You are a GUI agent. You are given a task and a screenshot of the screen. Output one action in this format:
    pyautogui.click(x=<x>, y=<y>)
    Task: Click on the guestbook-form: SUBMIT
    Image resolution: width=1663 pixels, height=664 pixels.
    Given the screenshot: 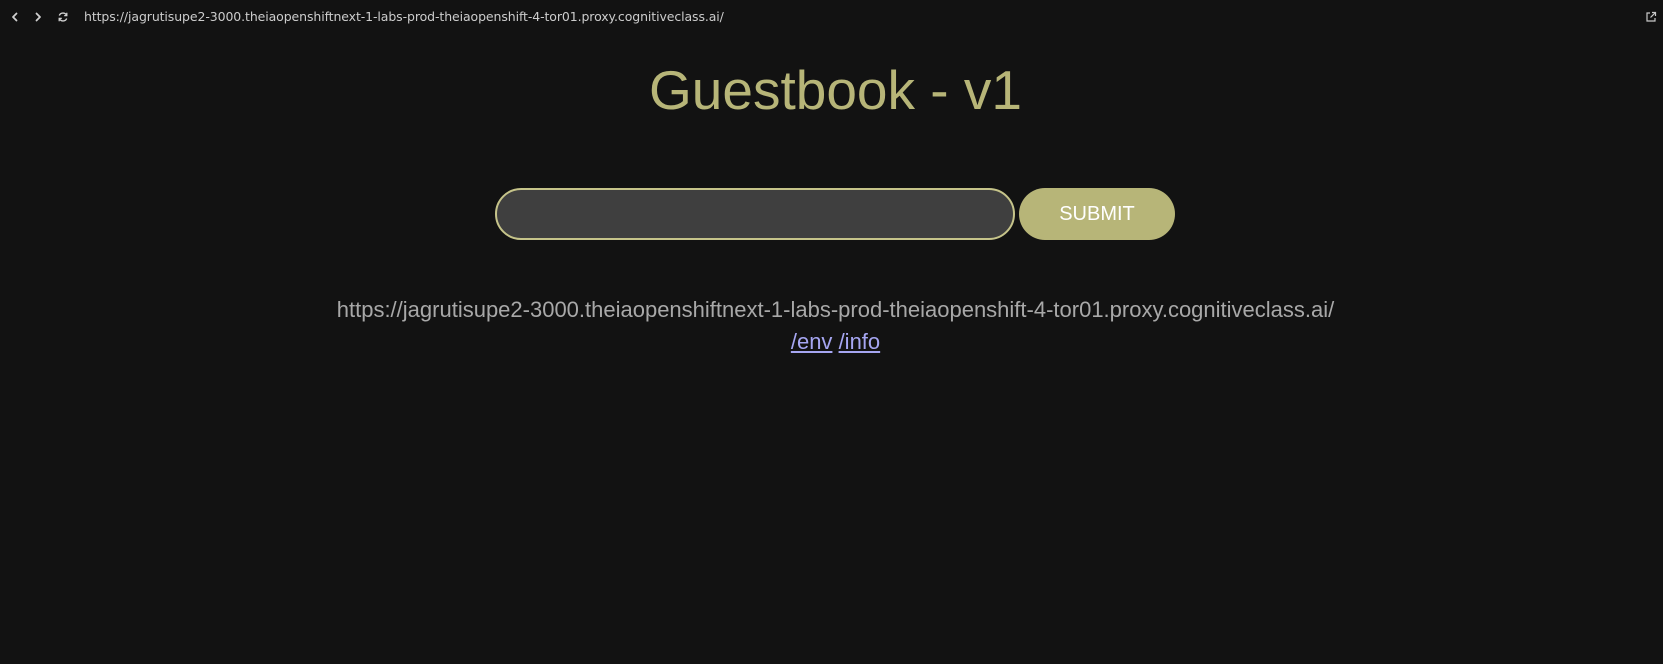 What is the action you would take?
    pyautogui.click(x=835, y=214)
    